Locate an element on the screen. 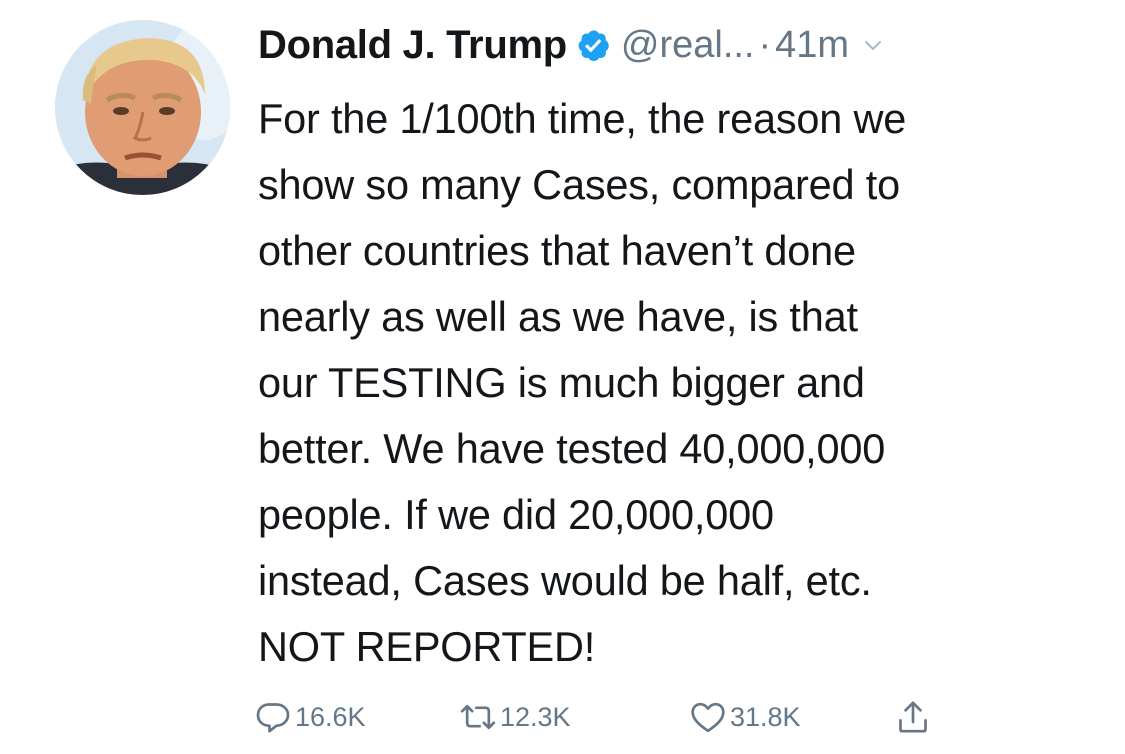  heart-icon is located at coordinates (708, 717).